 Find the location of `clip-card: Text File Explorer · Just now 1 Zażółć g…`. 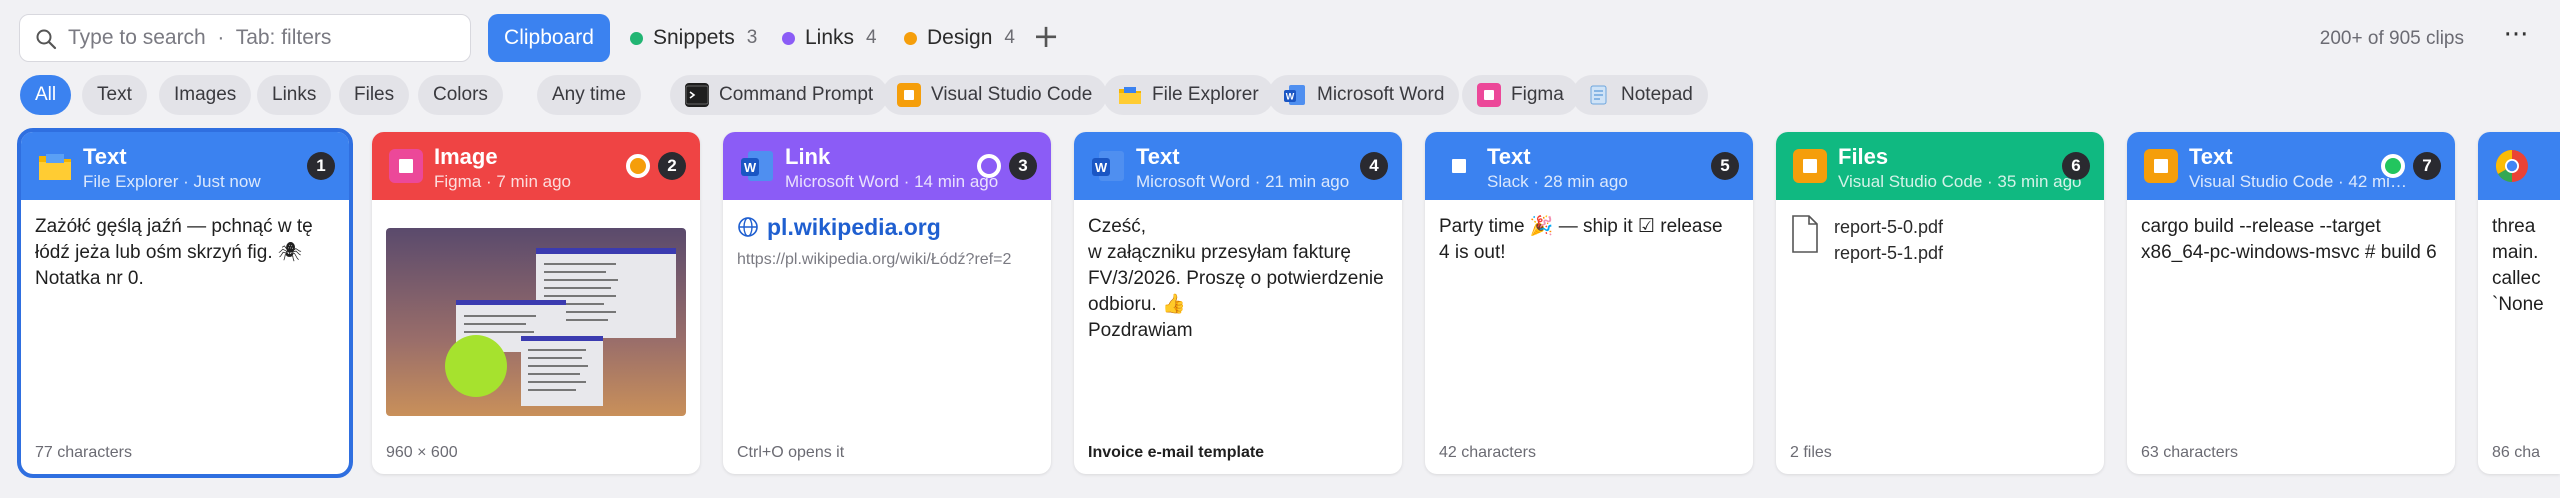

clip-card: Text File Explorer · Just now 1 Zażółć g… is located at coordinates (185, 303).